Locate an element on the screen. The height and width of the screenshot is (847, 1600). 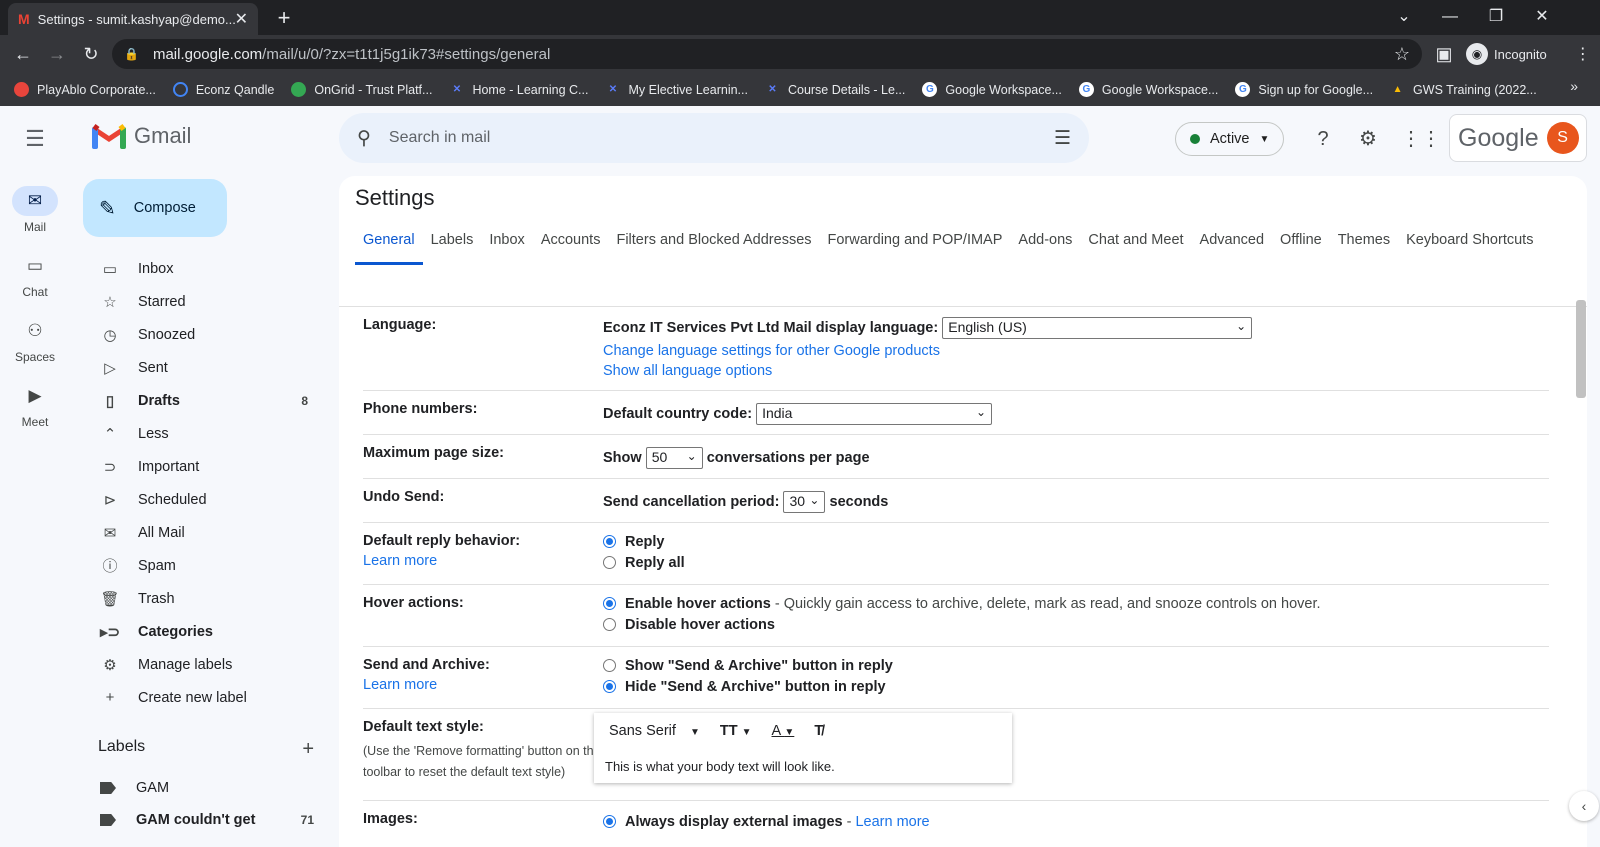
rail-item-chat: ▭ Chat is located at coordinates (35, 283).